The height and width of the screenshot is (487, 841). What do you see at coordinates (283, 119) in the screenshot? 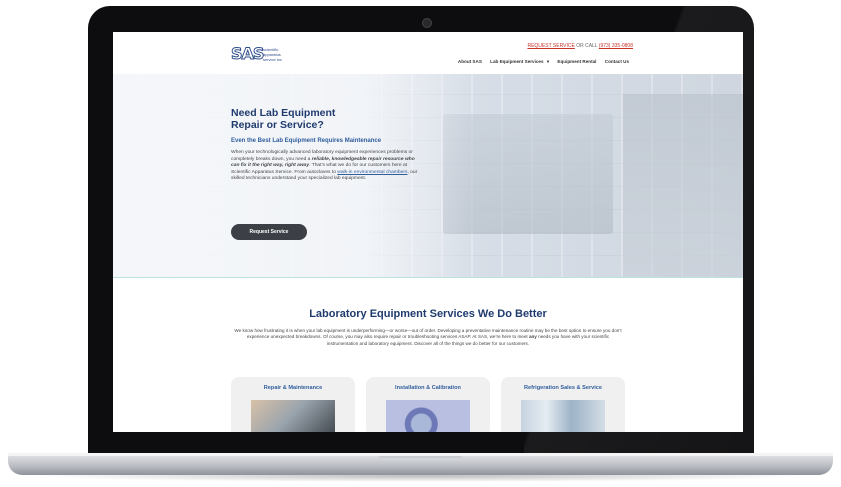
I see `hero-title: Need Lab Equipment Repair or Service?` at bounding box center [283, 119].